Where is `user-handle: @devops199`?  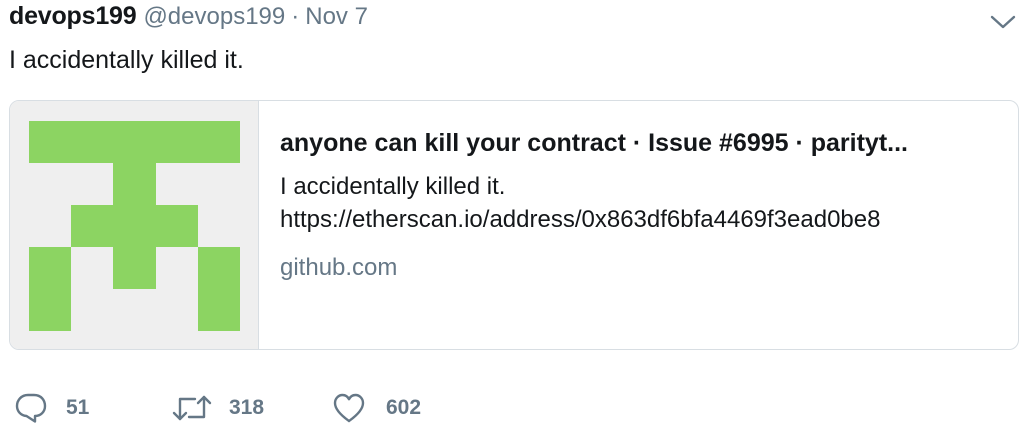 user-handle: @devops199 is located at coordinates (214, 17).